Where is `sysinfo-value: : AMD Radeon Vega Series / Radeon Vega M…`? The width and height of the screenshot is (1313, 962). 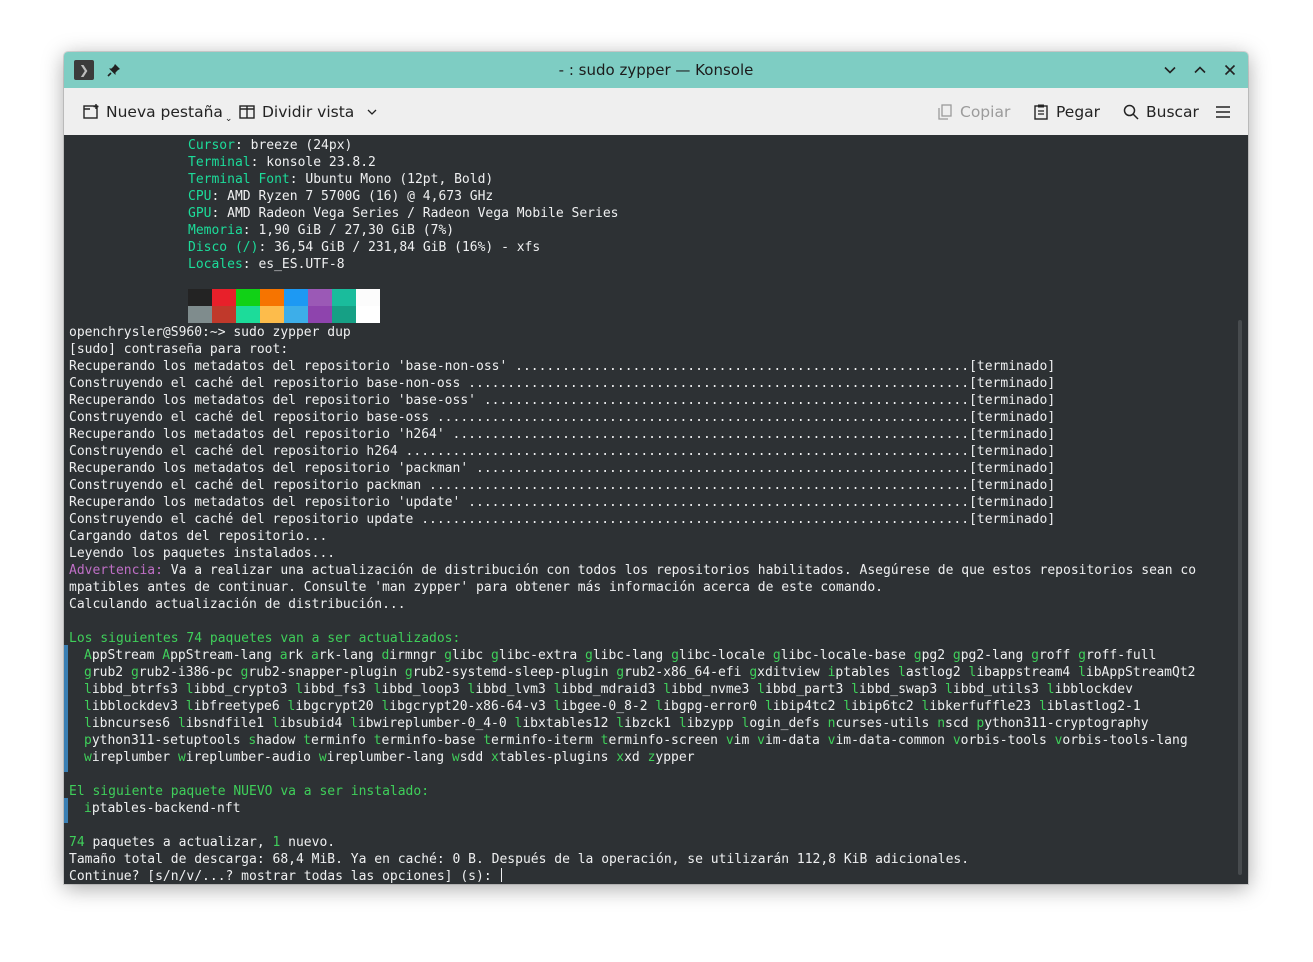
sysinfo-value: : AMD Radeon Vega Series / Radeon Vega M… is located at coordinates (415, 213).